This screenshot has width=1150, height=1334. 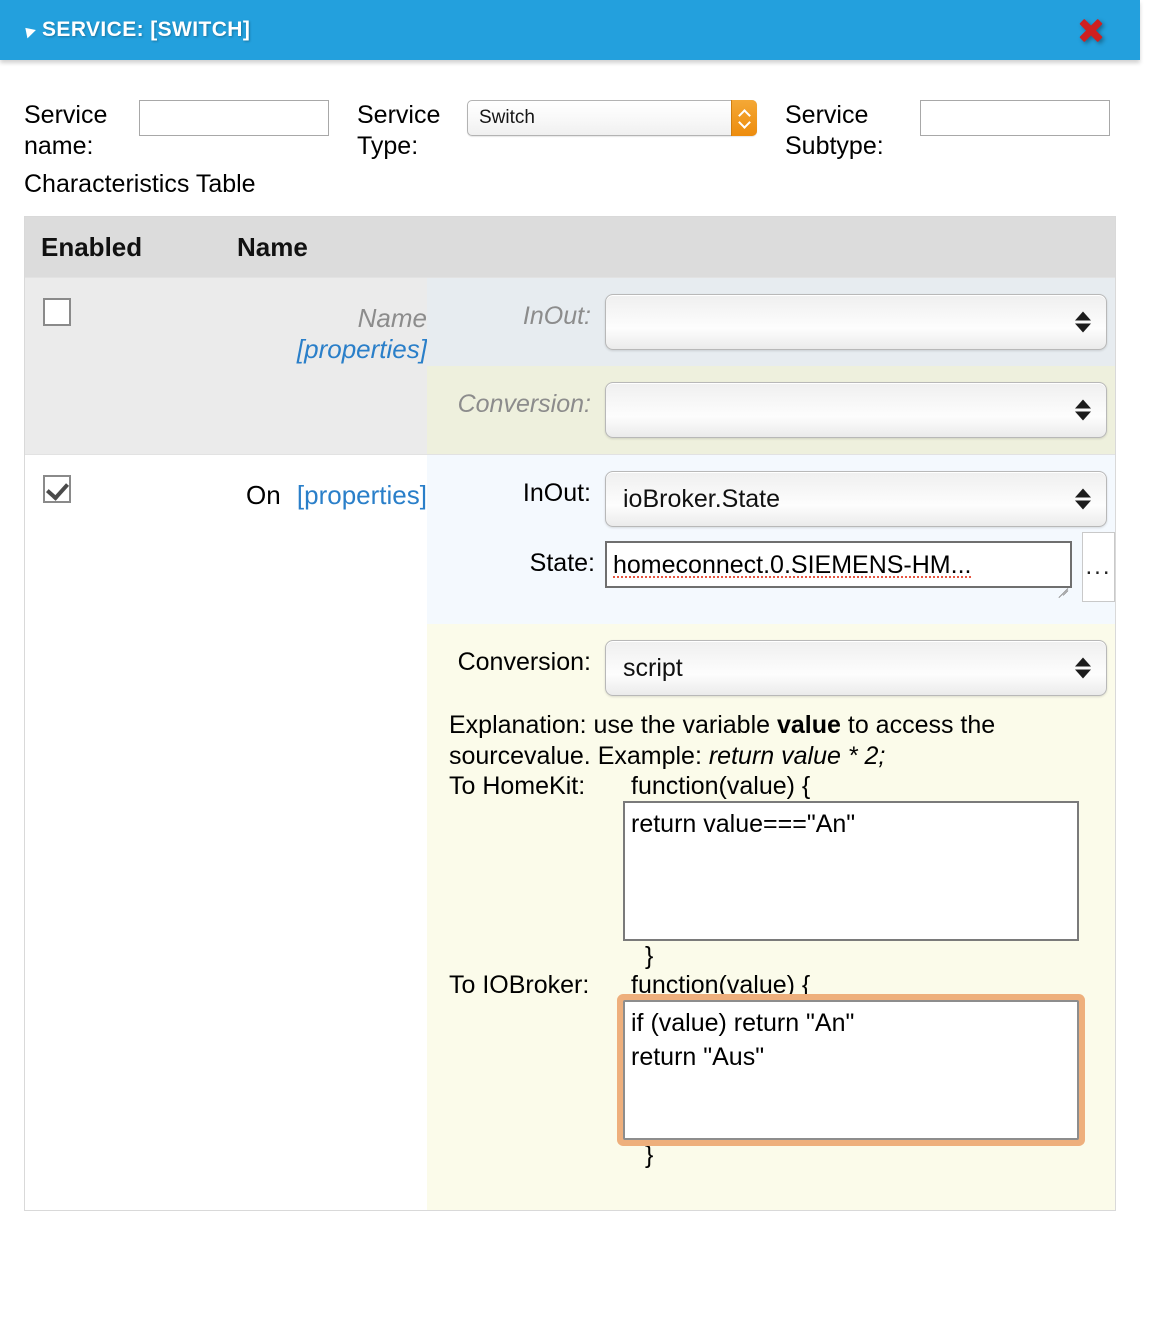 I want to click on to-iobroker-code-input, so click(x=851, y=1070).